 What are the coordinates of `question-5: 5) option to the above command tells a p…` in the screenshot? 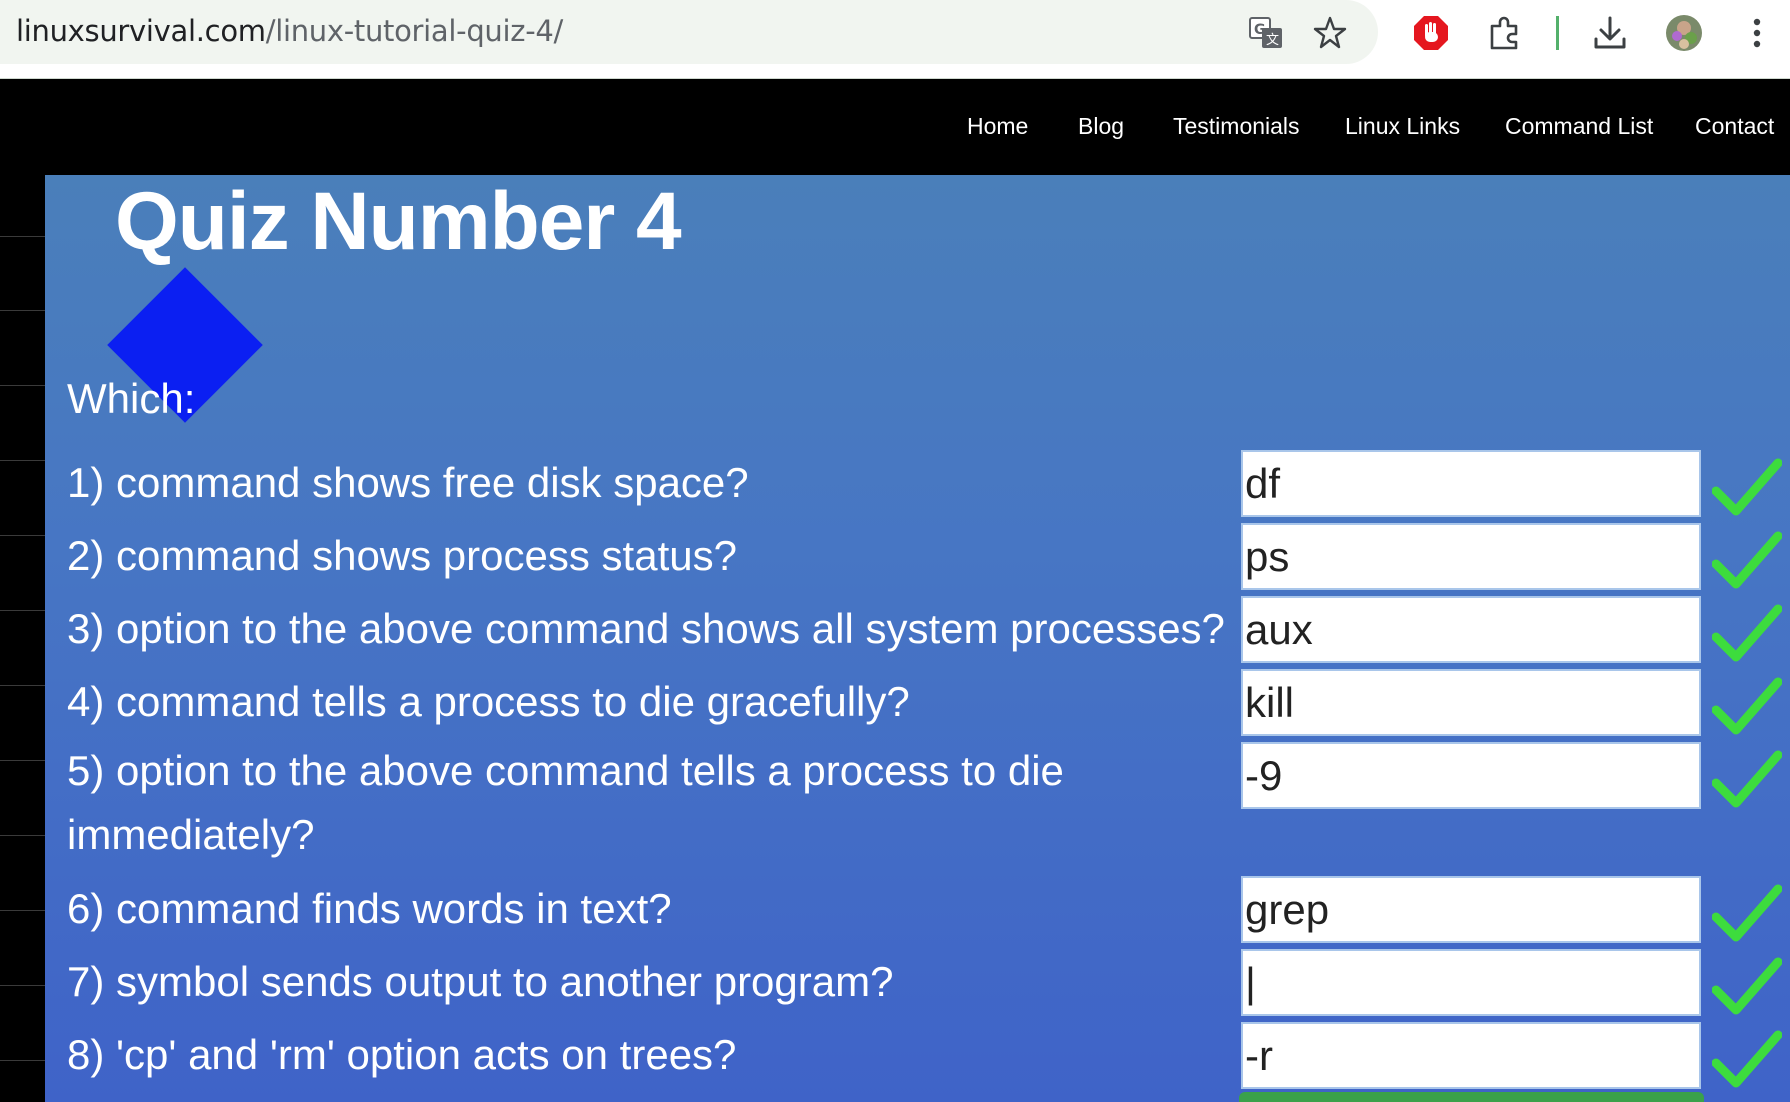 It's located at (565, 802).